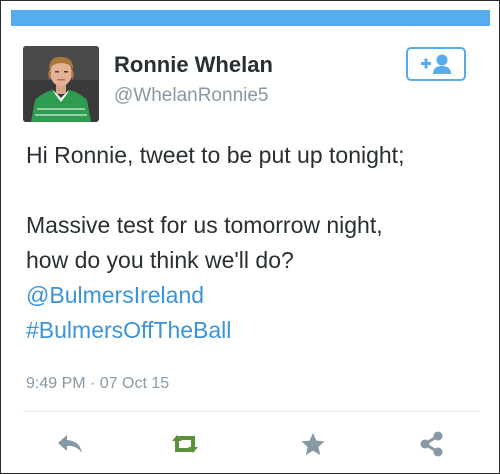  I want to click on favorite-button, so click(313, 444).